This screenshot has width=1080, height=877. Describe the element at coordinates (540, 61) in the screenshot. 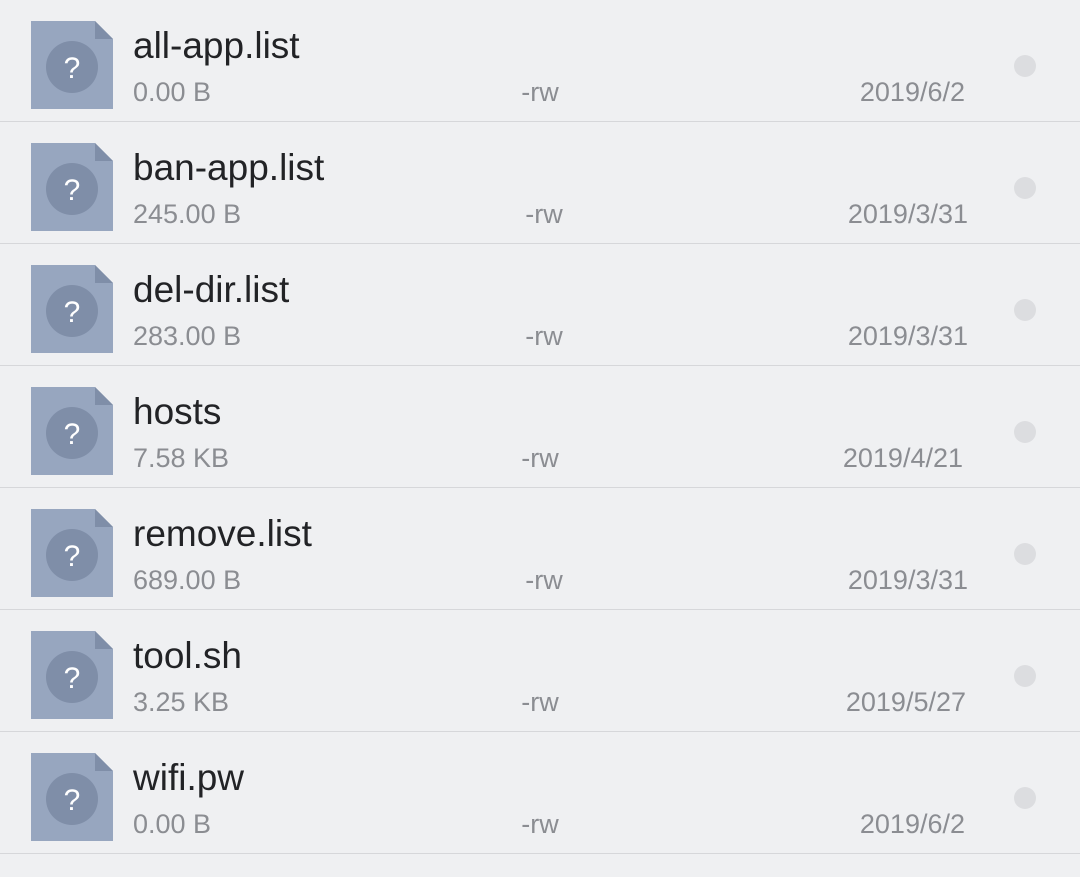

I see `file-row: ? all-app.list 0.00 B -rw 2019/6/2` at that location.